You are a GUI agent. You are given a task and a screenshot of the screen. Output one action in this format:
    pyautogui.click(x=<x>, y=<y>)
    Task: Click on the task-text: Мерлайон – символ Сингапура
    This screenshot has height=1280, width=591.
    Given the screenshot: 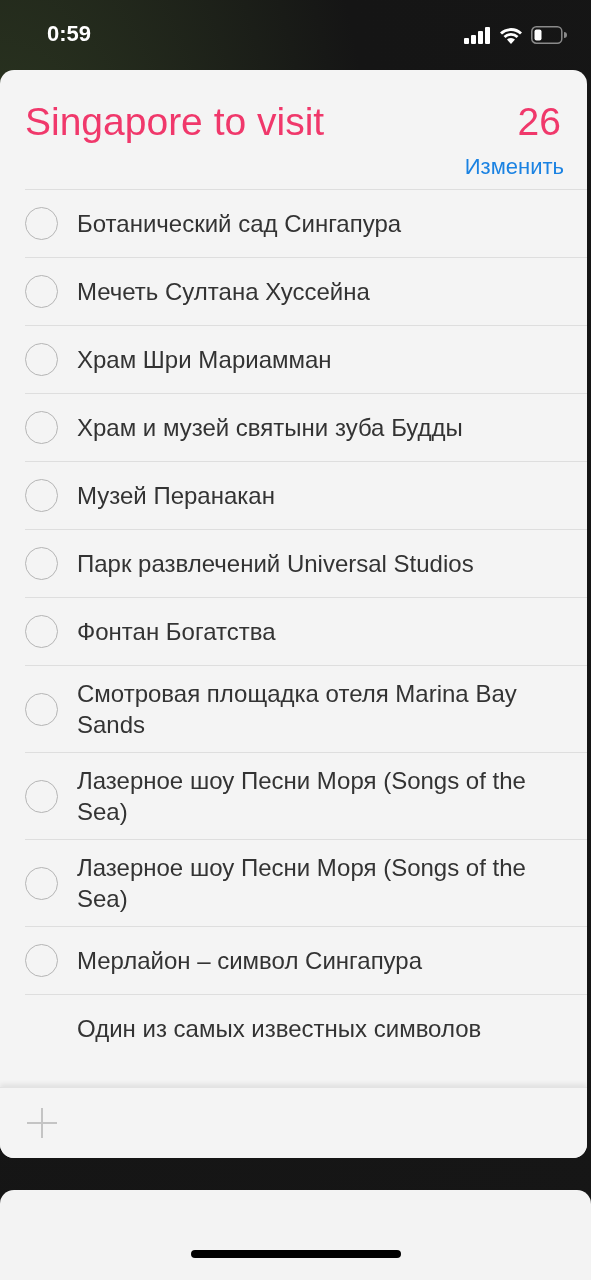 What is the action you would take?
    pyautogui.click(x=250, y=961)
    